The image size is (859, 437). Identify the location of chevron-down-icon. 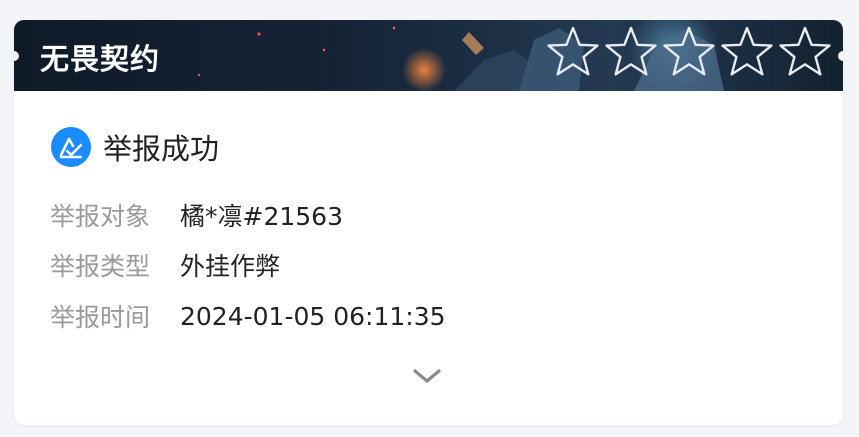
(427, 376).